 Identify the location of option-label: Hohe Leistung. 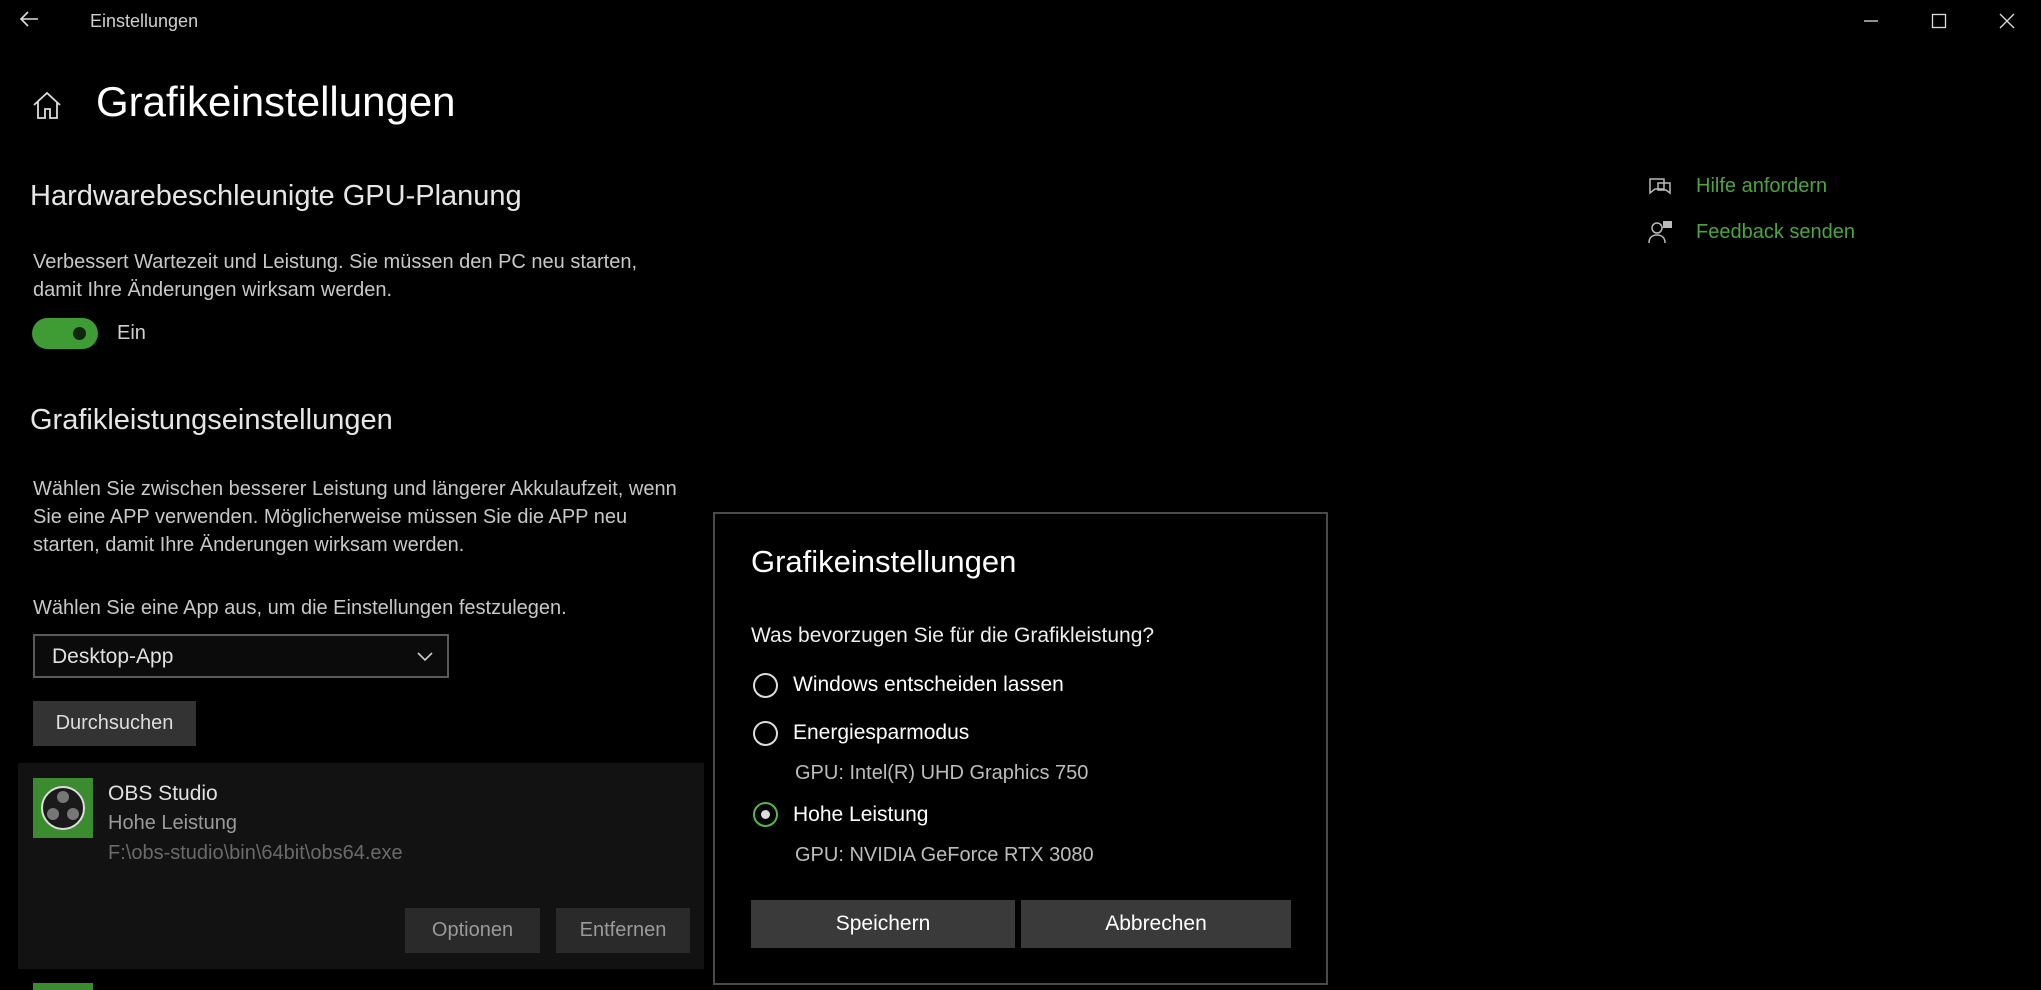
(860, 815).